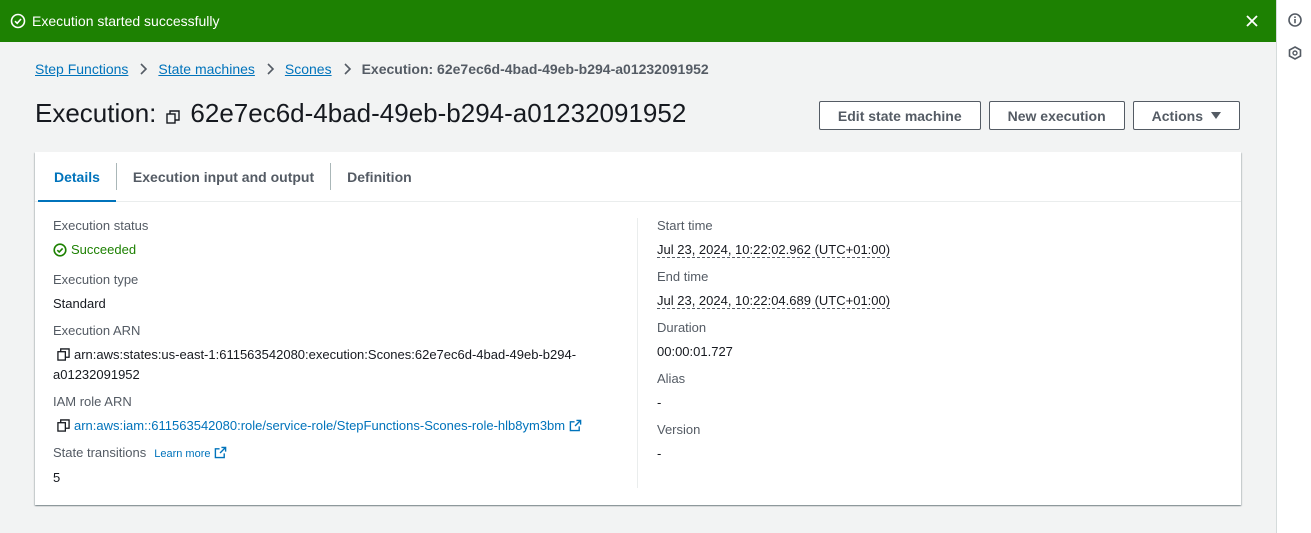  I want to click on iam-role-arn-label: IAM role ARN, so click(92, 401).